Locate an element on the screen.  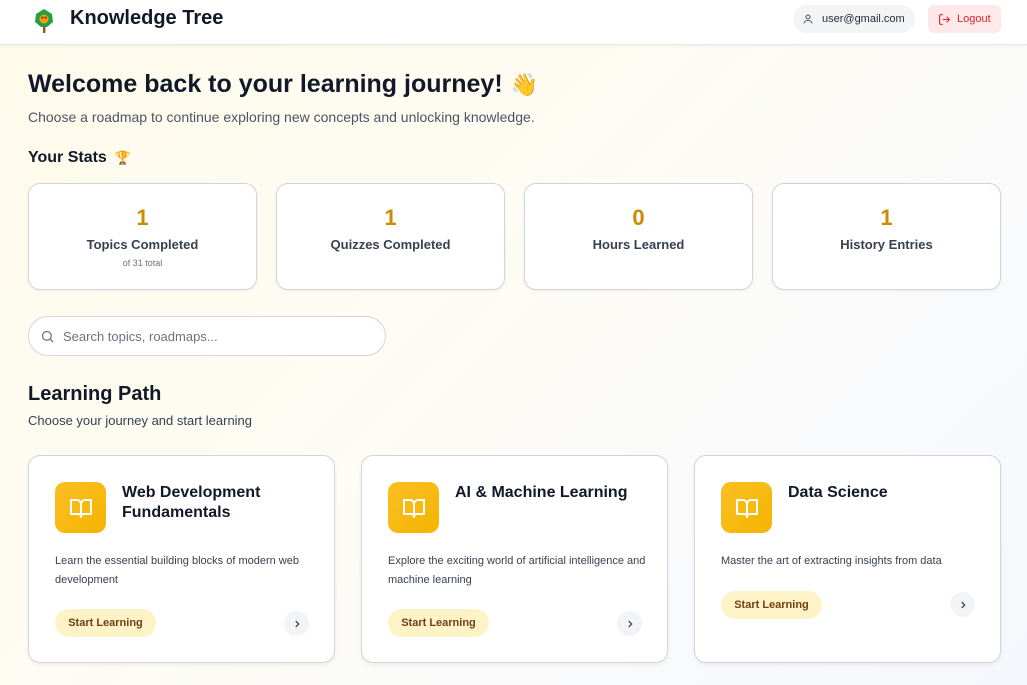
stat-card-quizzes: 1 Quizzes Completed is located at coordinates (390, 236).